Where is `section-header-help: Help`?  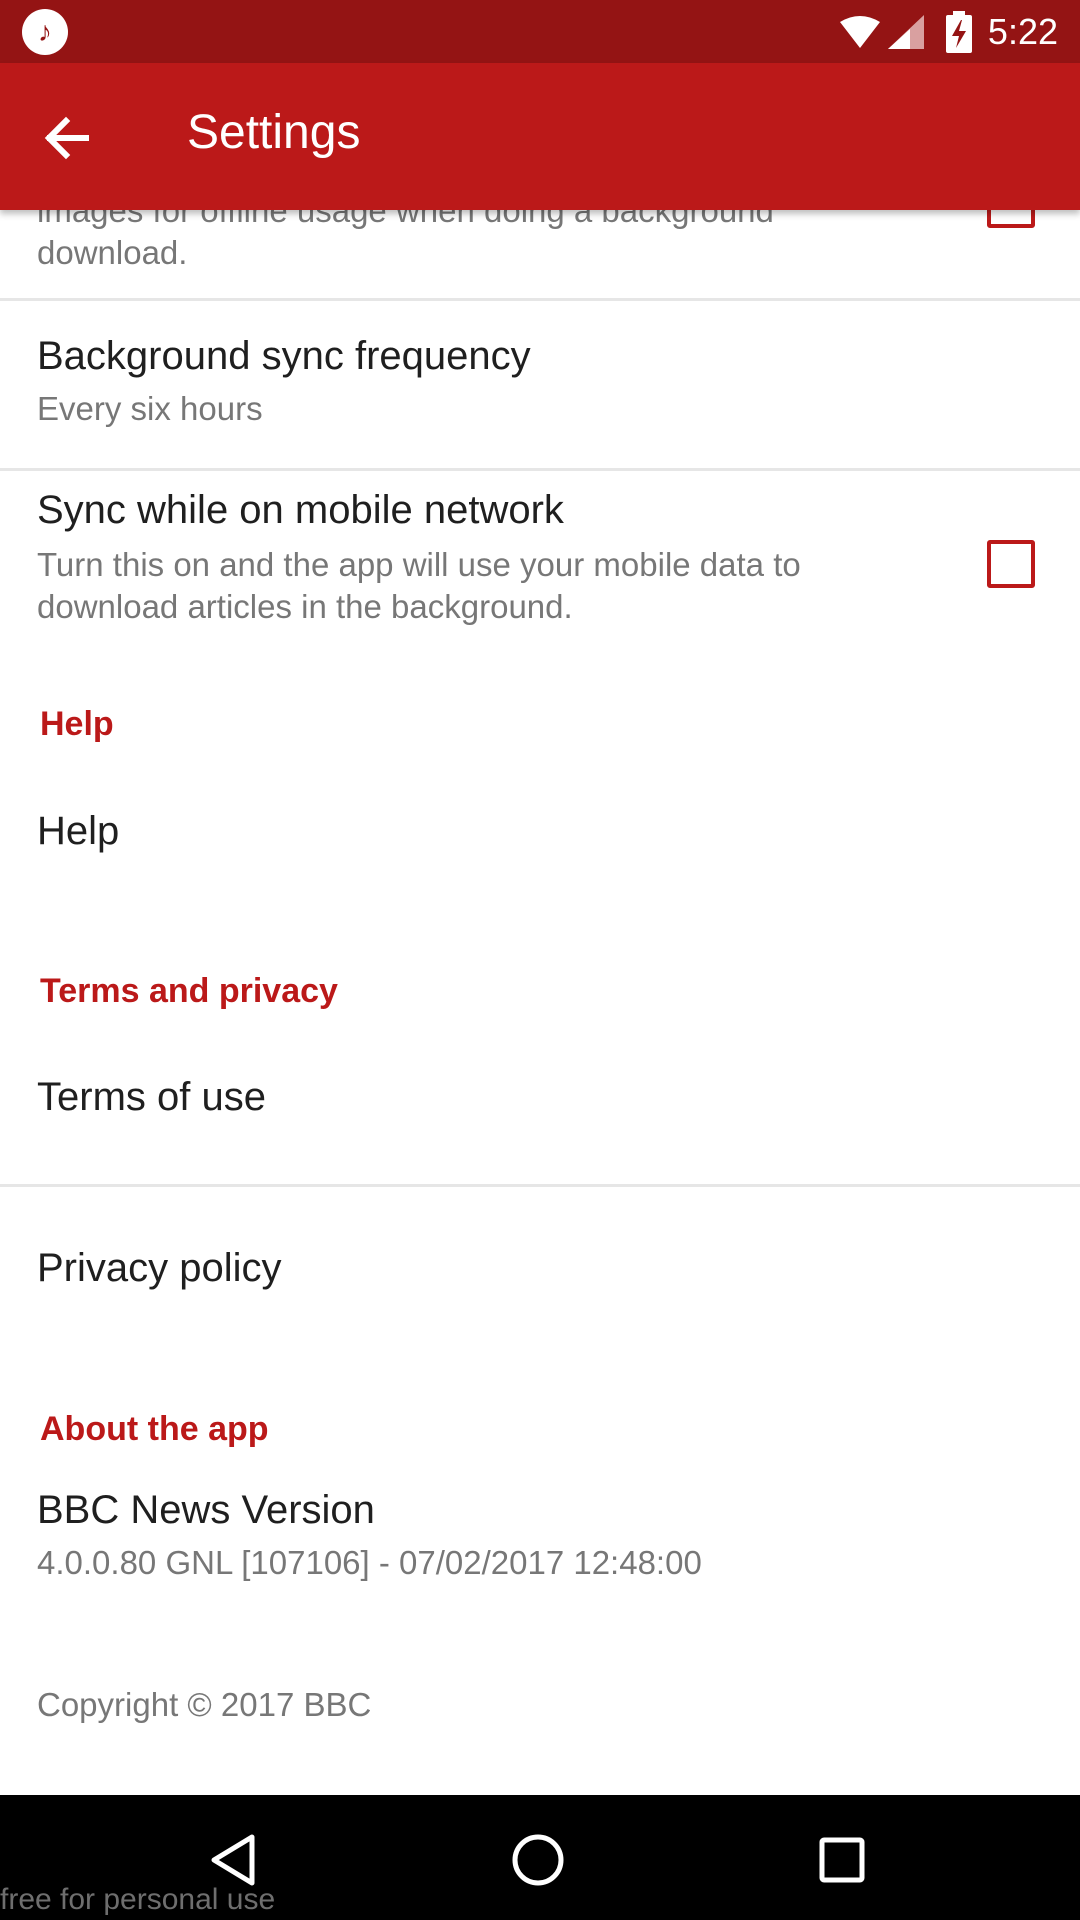
section-header-help: Help is located at coordinates (77, 724).